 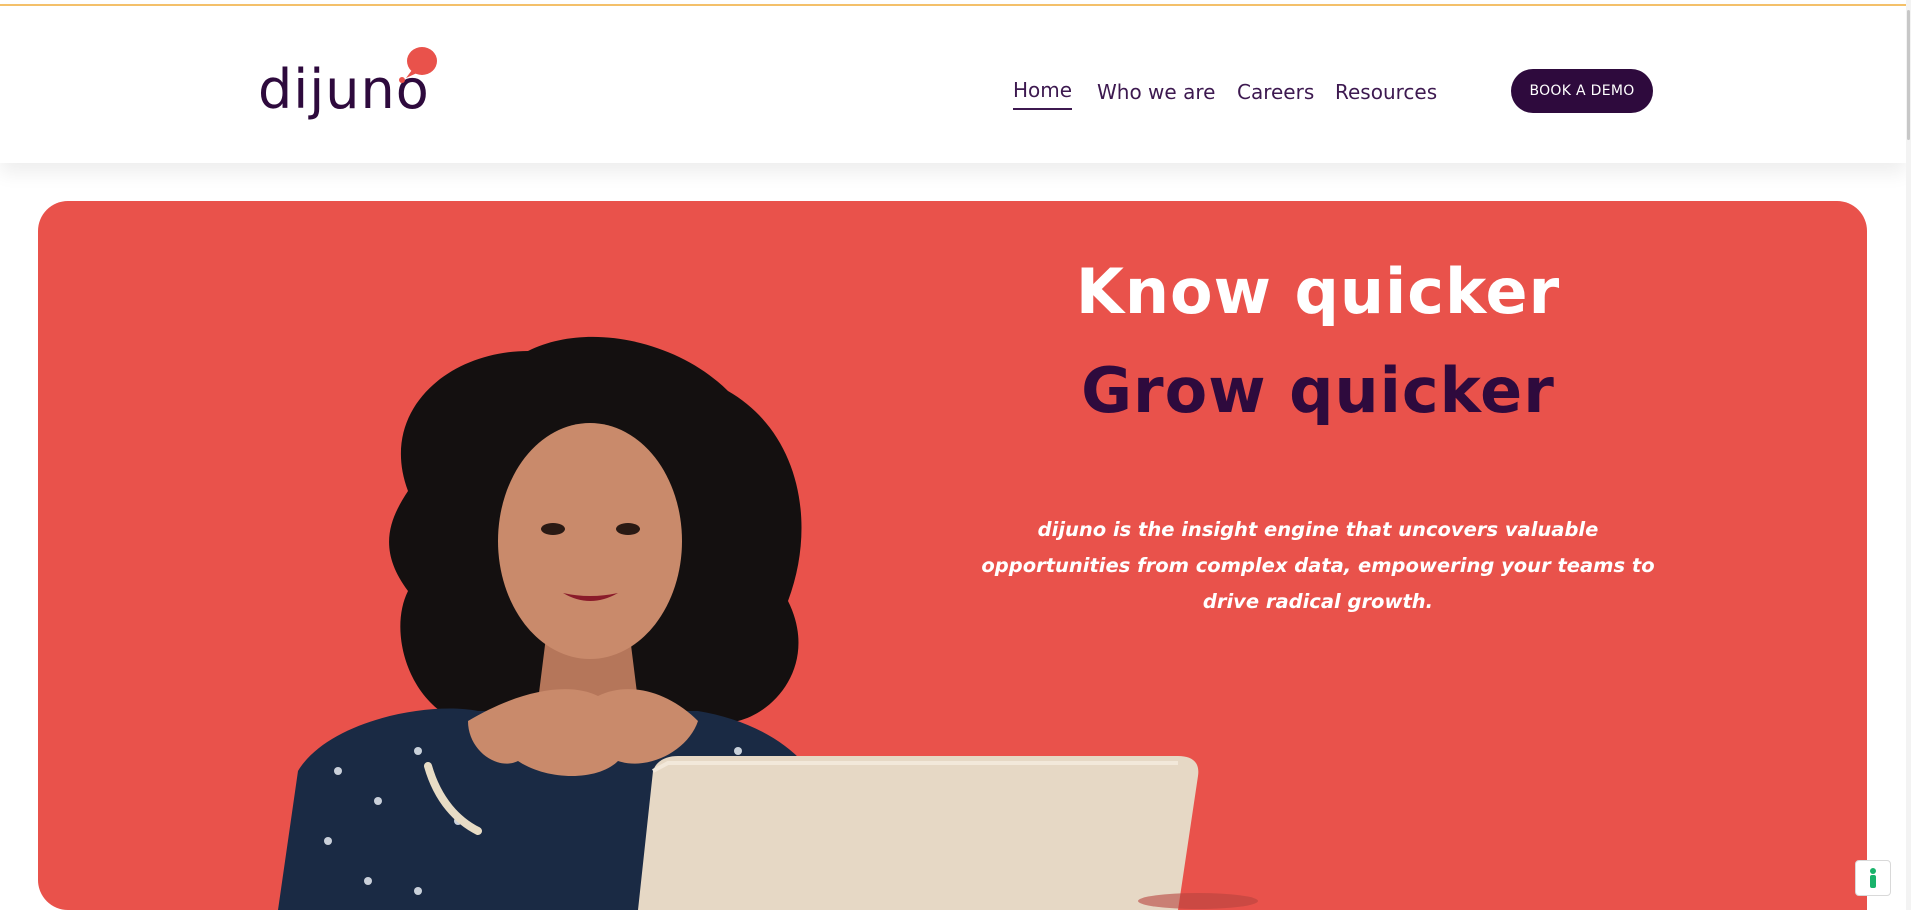 I want to click on nav-careers: Careers, so click(x=1275, y=92).